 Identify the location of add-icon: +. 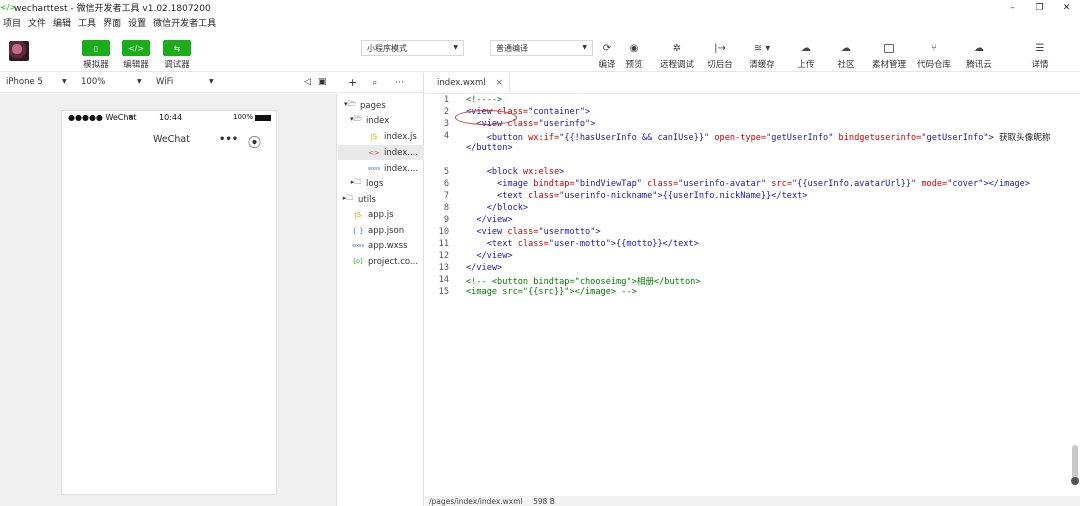
(352, 82).